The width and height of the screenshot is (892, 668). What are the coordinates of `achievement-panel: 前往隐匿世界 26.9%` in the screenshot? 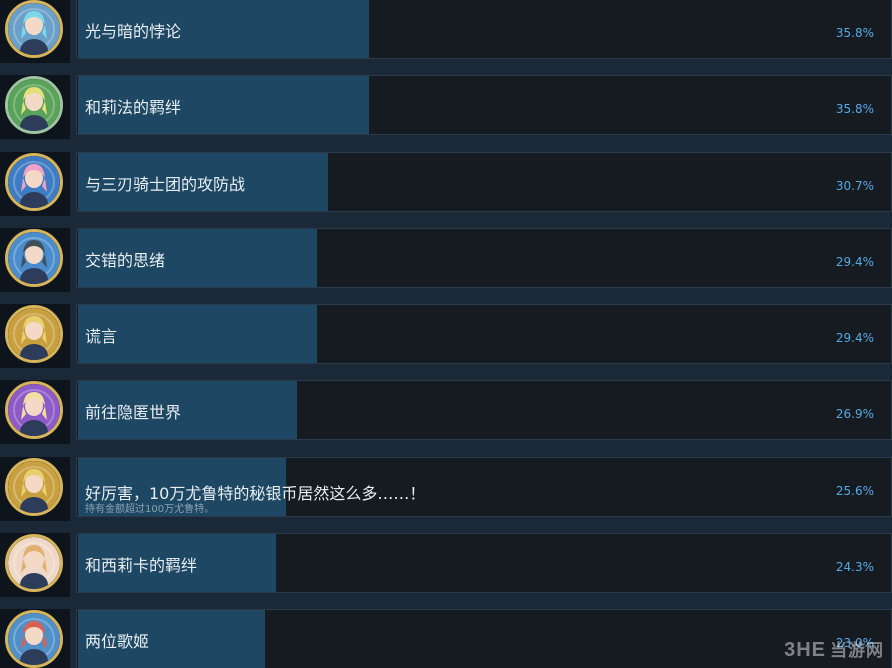 It's located at (484, 410).